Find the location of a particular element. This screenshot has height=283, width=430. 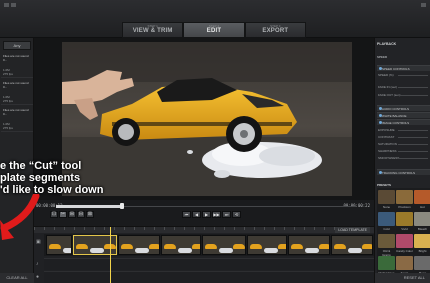

fade-out-slider-row: FADE OUT (sec) is located at coordinates (404, 95).